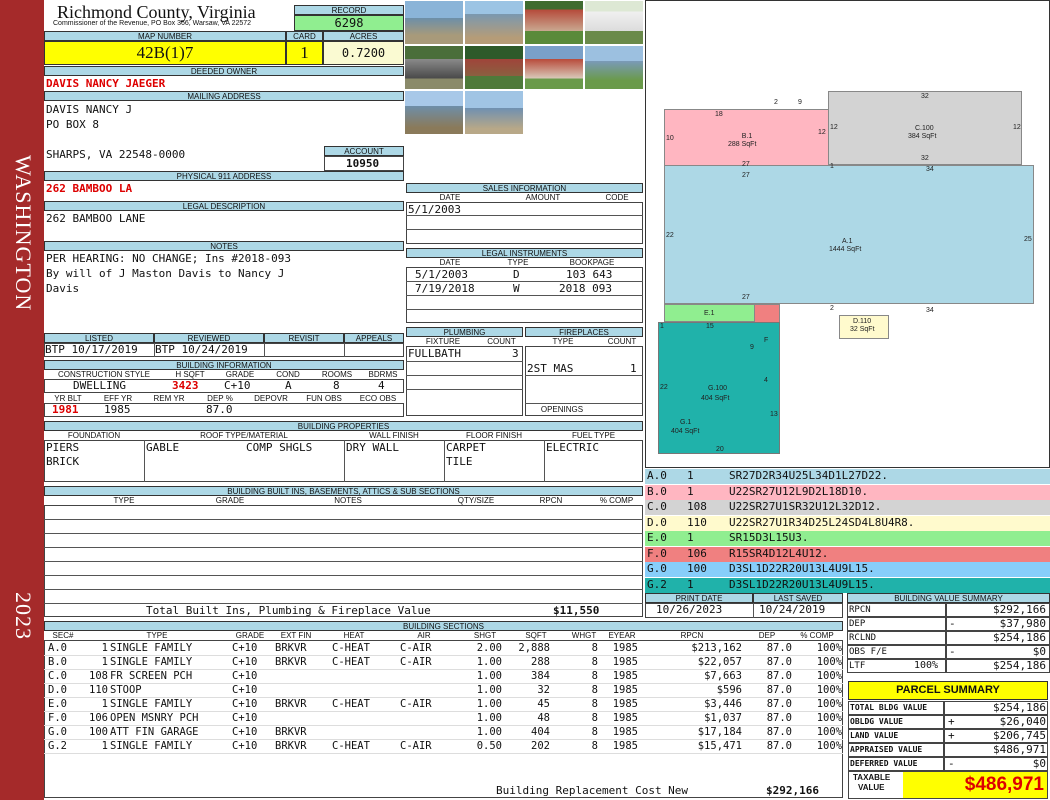 The width and height of the screenshot is (1050, 800). I want to click on fireplace-count: 1, so click(633, 368).